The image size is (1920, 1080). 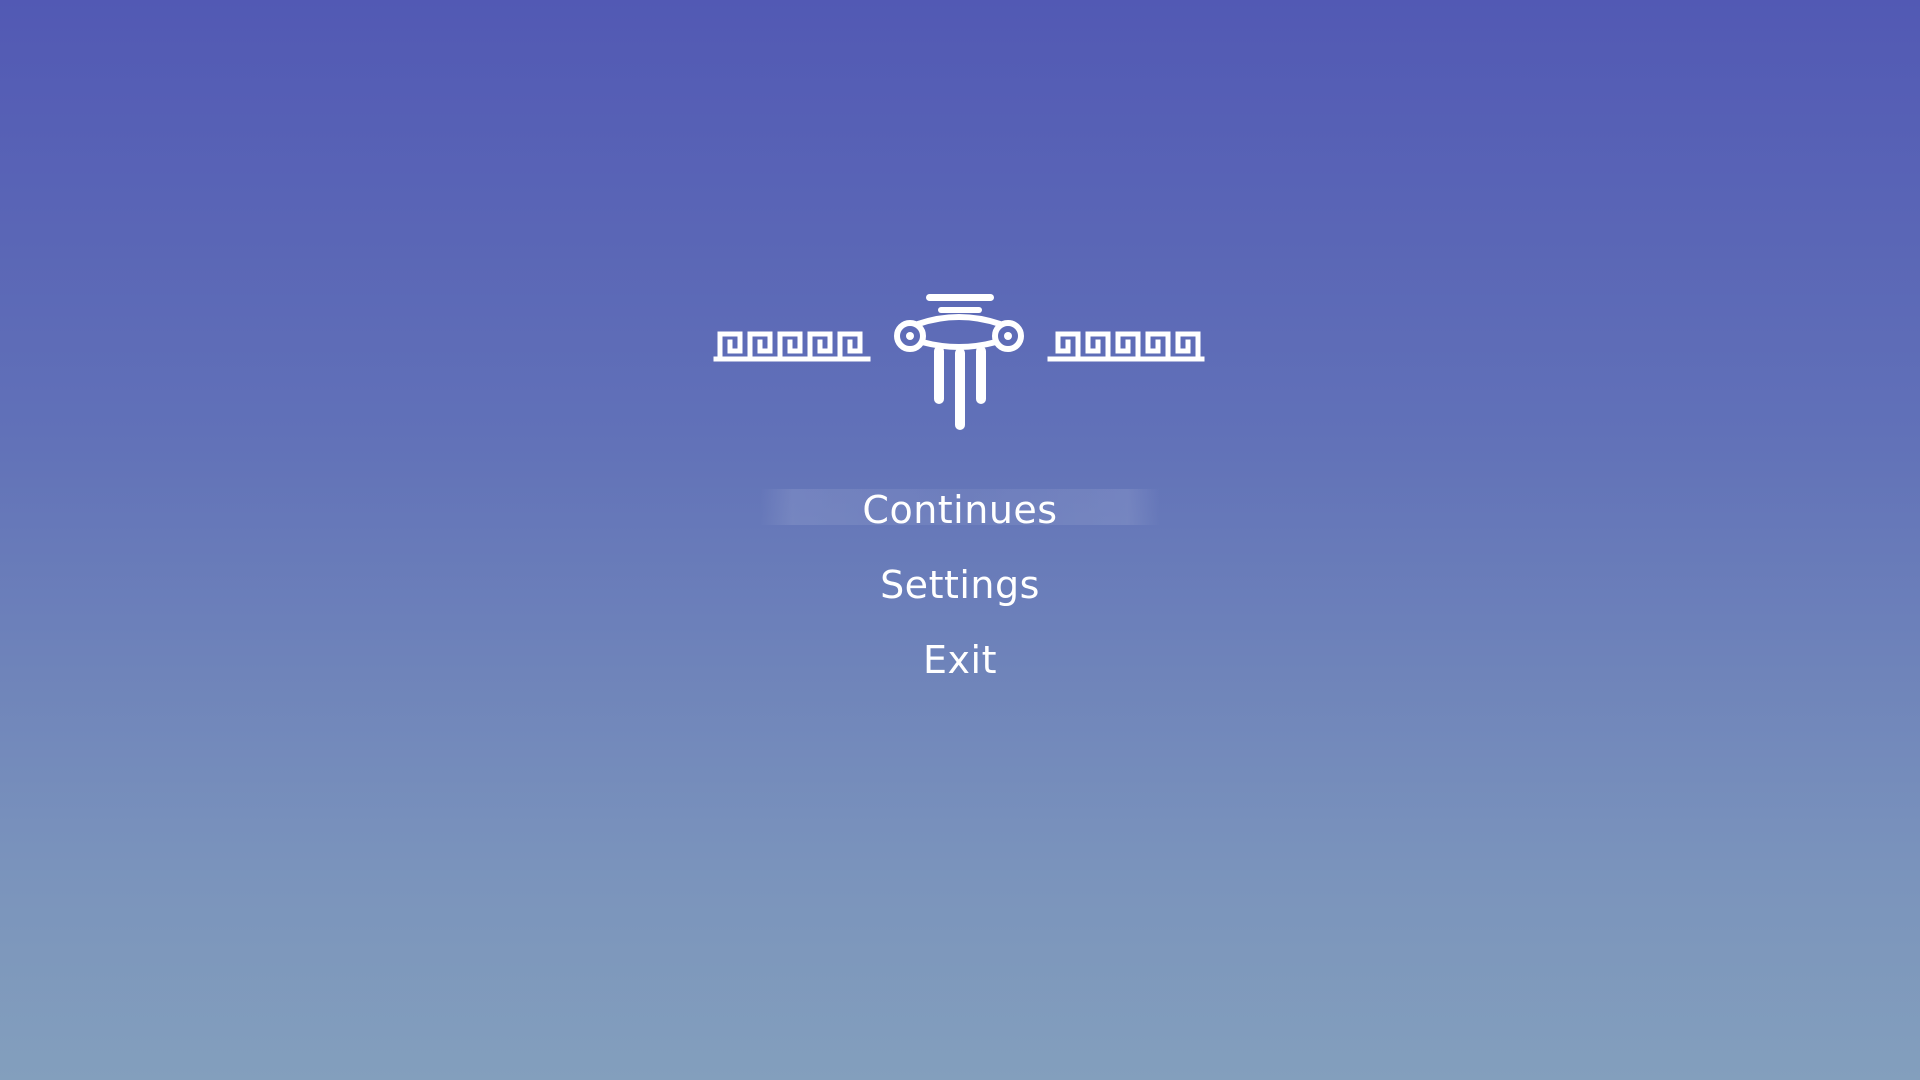 I want to click on exit-button: Exit, so click(x=960, y=659).